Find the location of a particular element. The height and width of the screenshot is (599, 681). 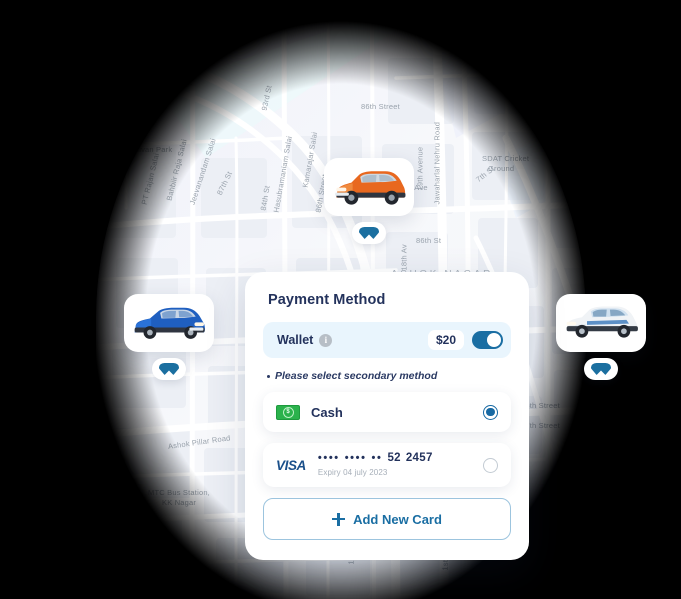

radio-visa is located at coordinates (490, 465).